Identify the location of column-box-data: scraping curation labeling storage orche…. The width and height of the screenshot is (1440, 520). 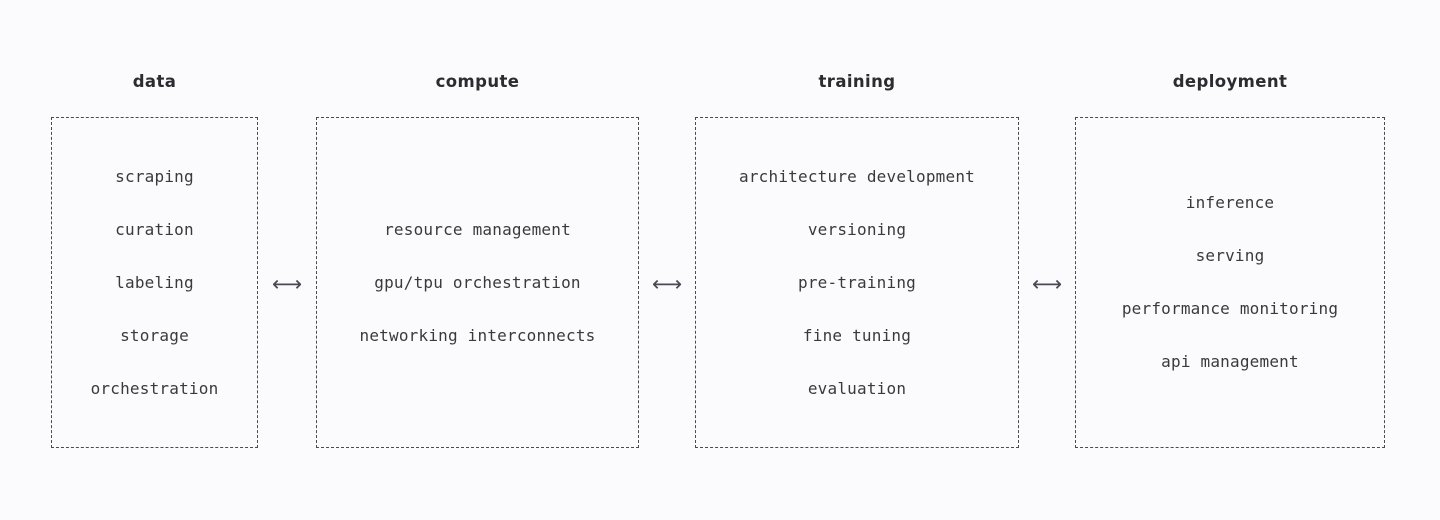
(154, 282).